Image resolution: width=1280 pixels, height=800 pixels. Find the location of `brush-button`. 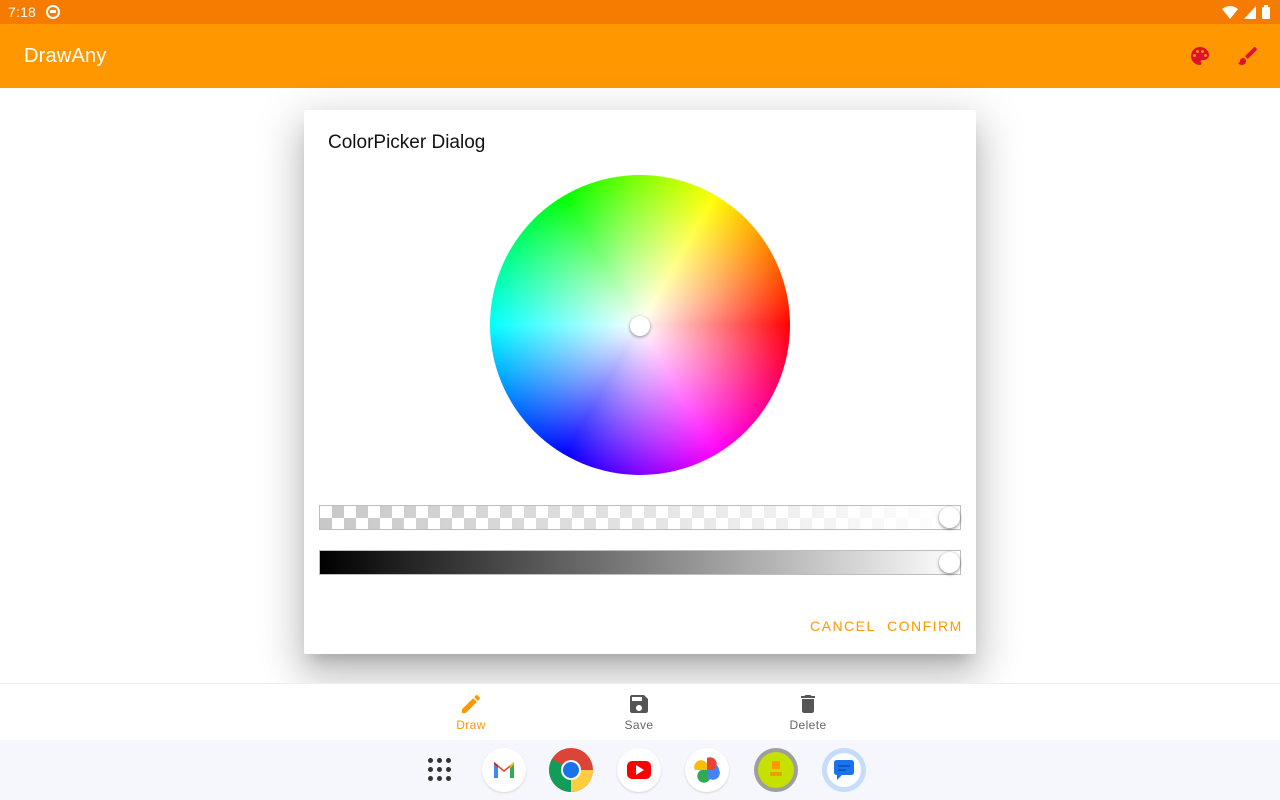

brush-button is located at coordinates (1248, 56).